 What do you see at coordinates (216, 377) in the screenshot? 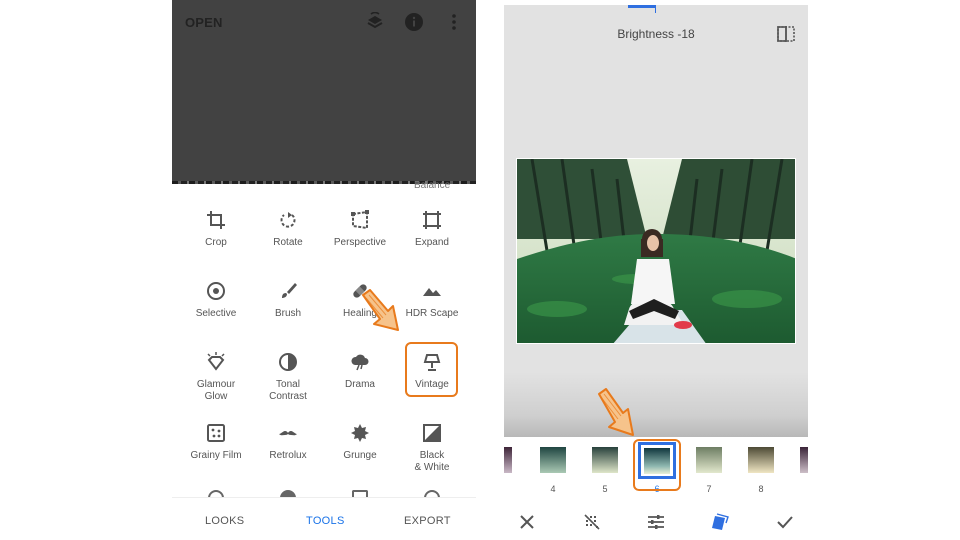
I see `tool-glamour-glow: Glamour Glow` at bounding box center [216, 377].